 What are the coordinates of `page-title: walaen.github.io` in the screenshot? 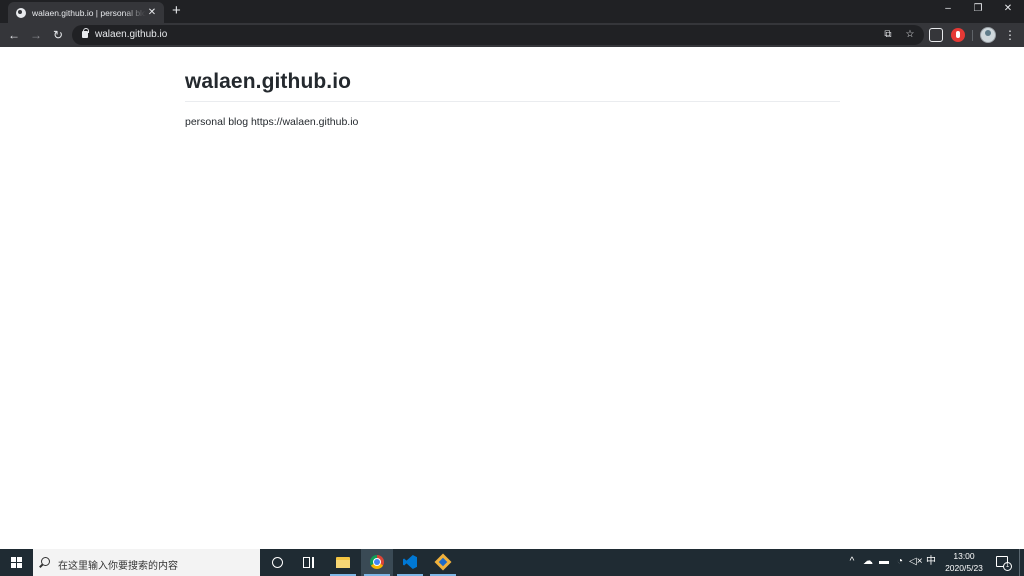 It's located at (268, 81).